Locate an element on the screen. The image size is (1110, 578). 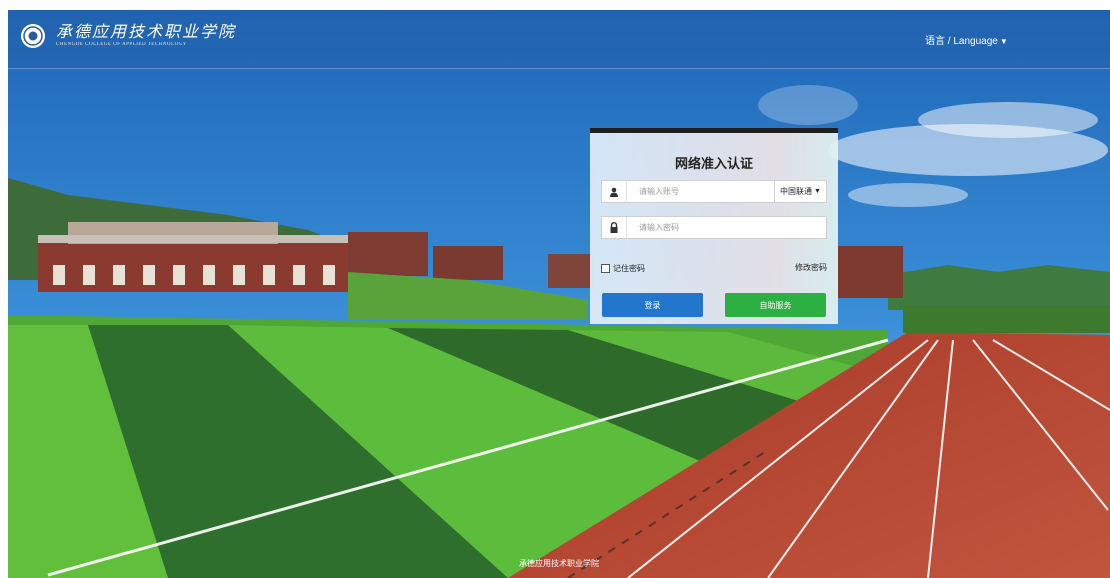
carrier-select: 中国联通 ▼ is located at coordinates (800, 191).